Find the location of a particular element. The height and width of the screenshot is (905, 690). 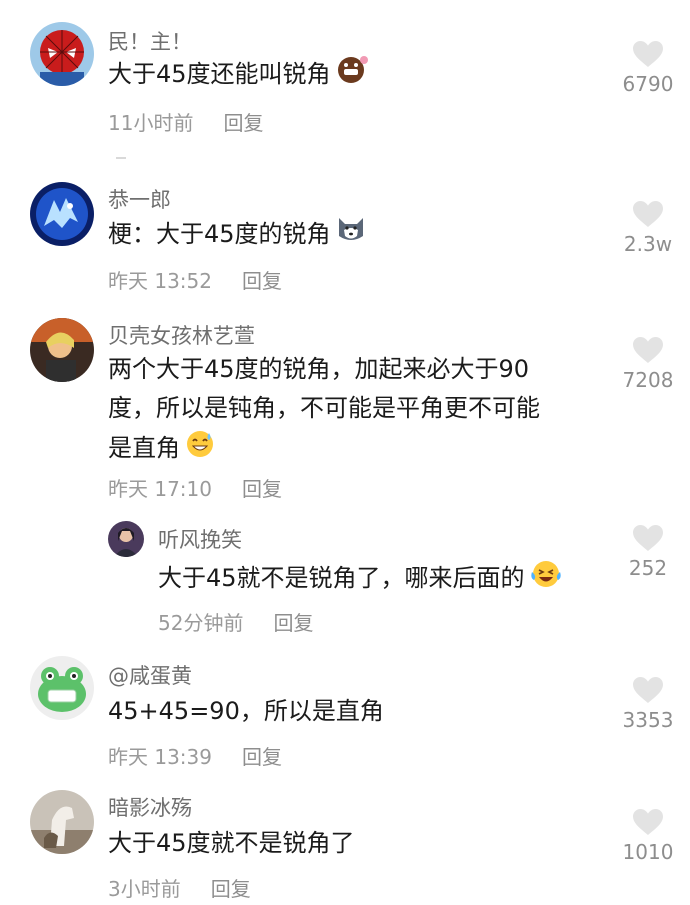

username: 民！主！ is located at coordinates (150, 41).